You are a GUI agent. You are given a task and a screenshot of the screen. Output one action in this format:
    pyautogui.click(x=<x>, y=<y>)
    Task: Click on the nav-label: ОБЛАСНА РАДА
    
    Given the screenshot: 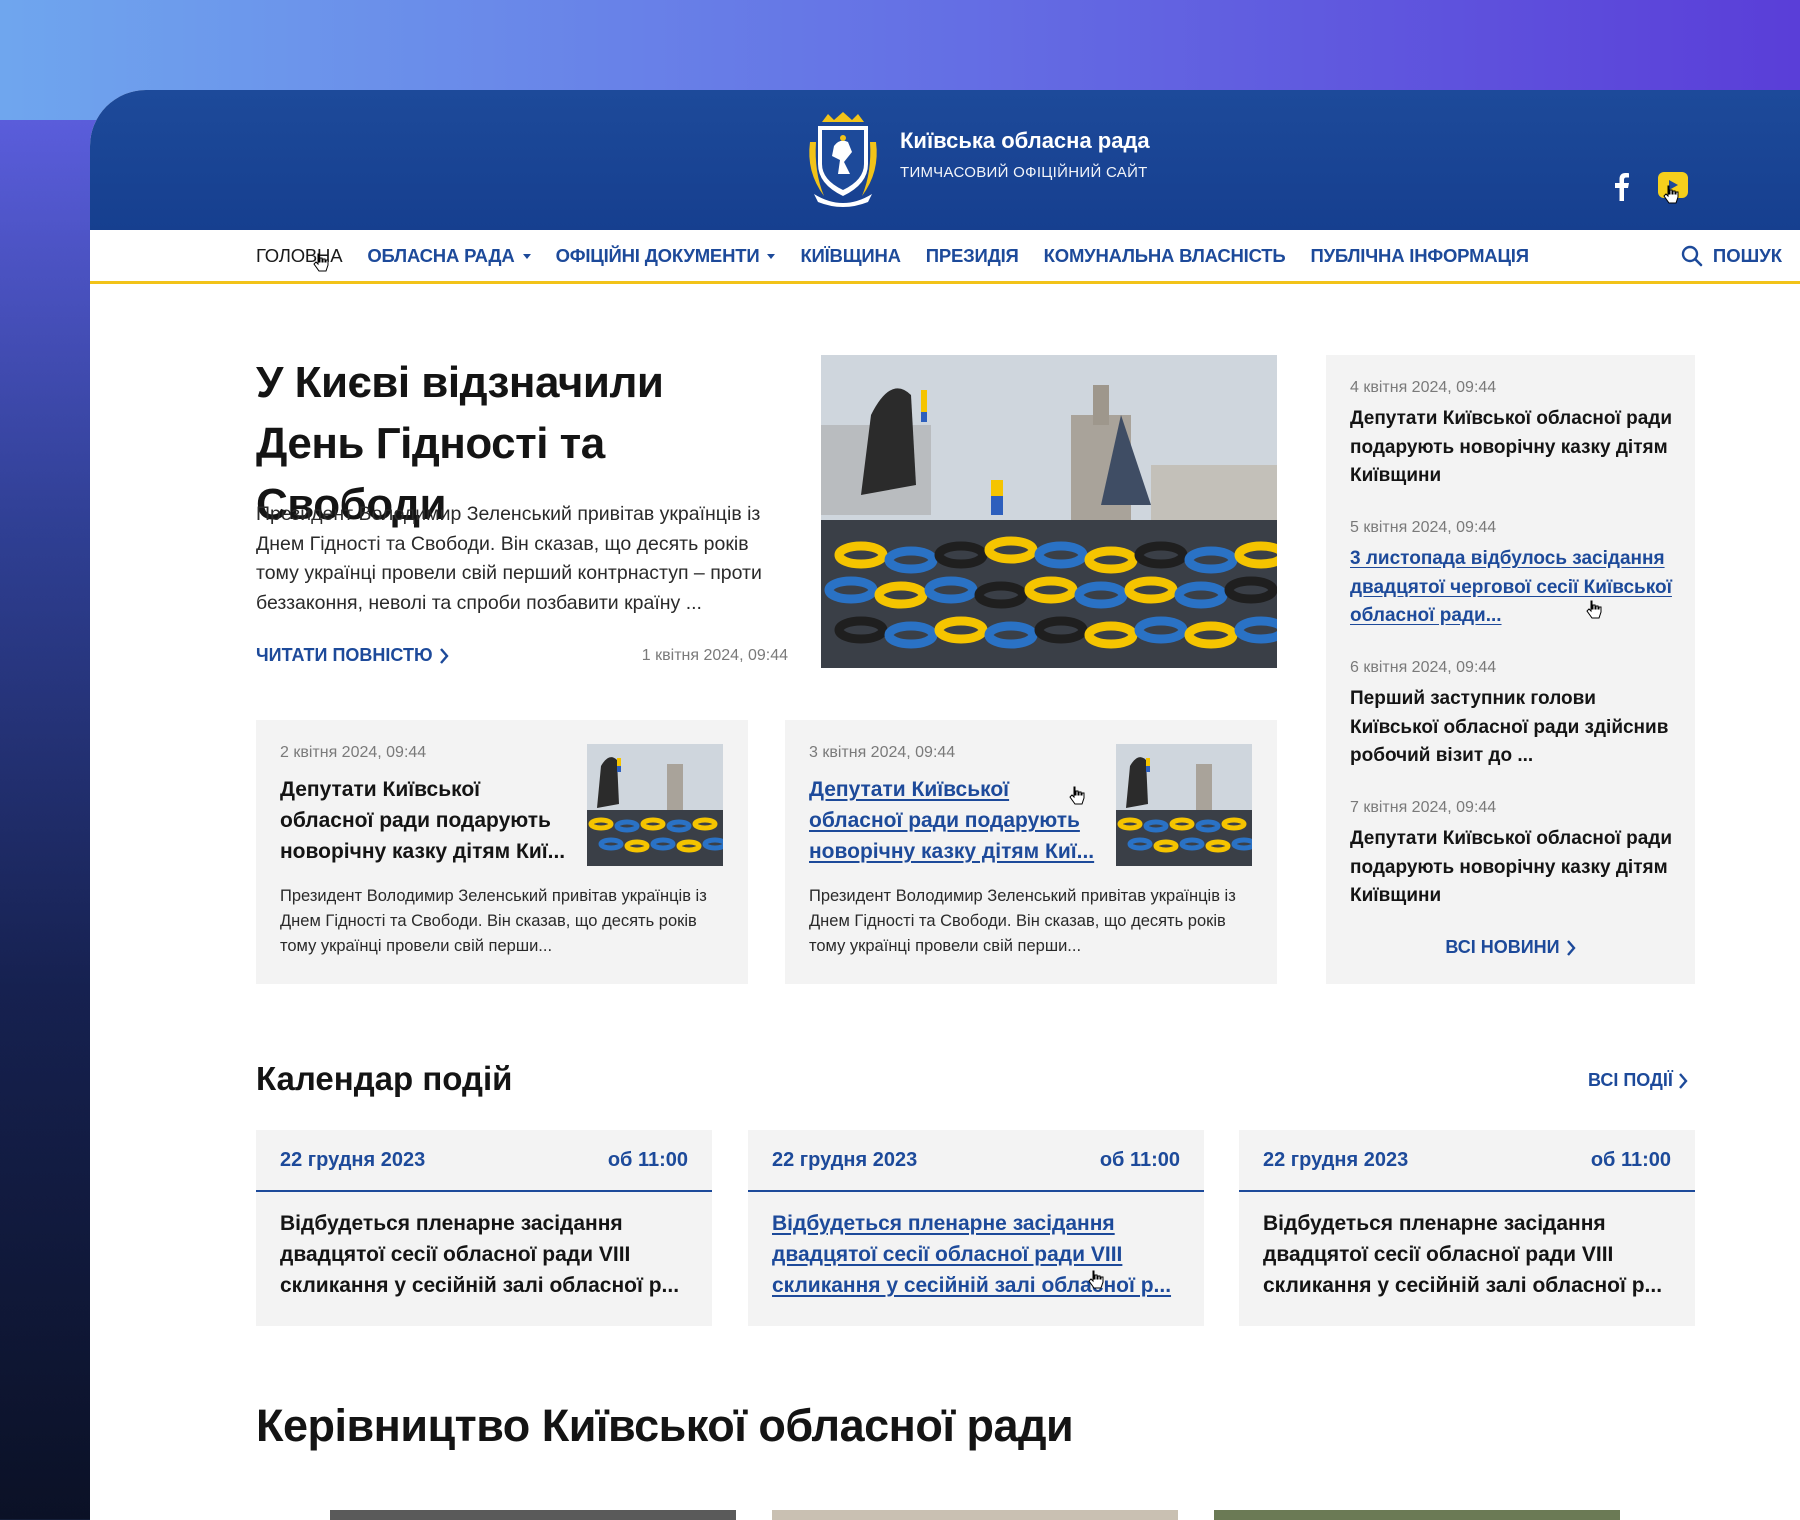 What is the action you would take?
    pyautogui.click(x=441, y=255)
    